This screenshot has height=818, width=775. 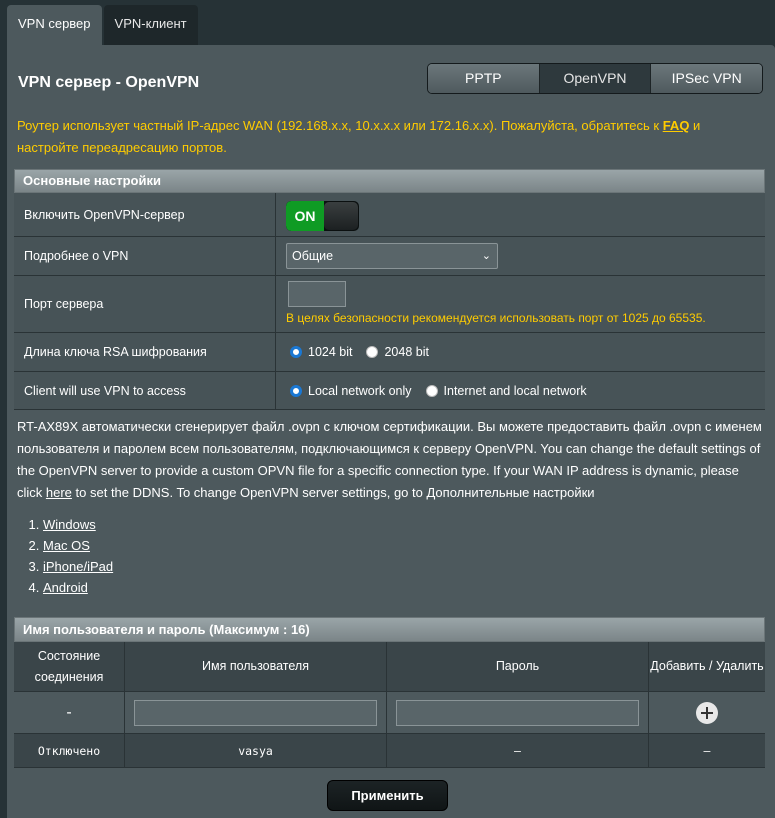 I want to click on input-status: -, so click(x=69, y=712).